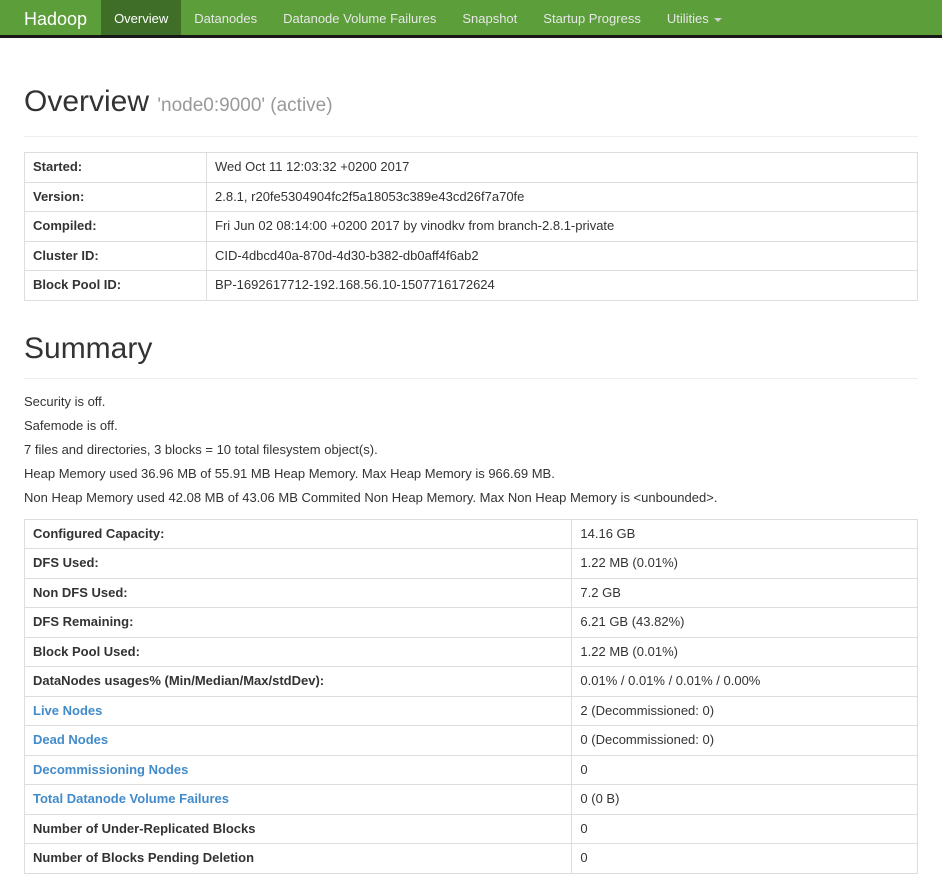  I want to click on summary-row-label: DFS Remaining:, so click(83, 621).